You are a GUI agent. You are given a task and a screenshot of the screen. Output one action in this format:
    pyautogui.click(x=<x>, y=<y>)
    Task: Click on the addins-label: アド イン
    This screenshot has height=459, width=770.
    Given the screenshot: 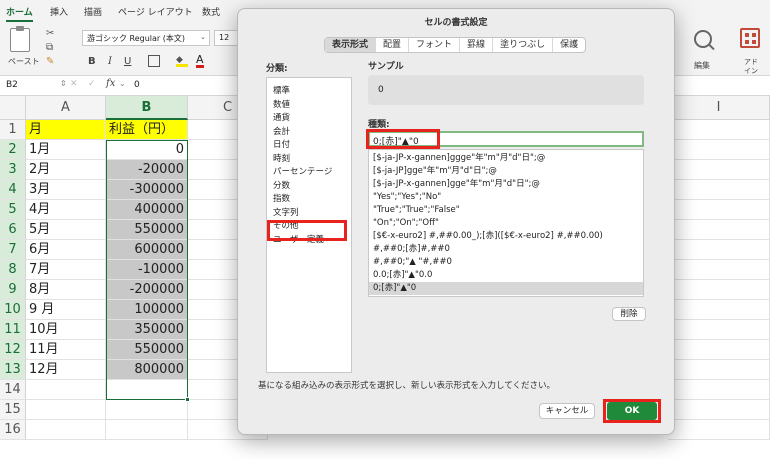 What is the action you would take?
    pyautogui.click(x=754, y=67)
    